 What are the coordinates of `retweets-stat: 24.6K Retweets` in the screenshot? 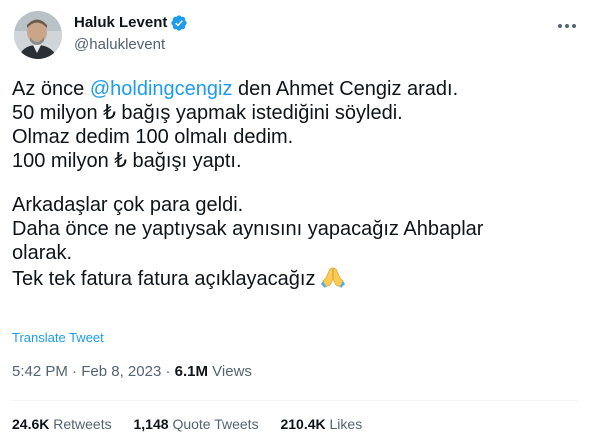 It's located at (62, 424).